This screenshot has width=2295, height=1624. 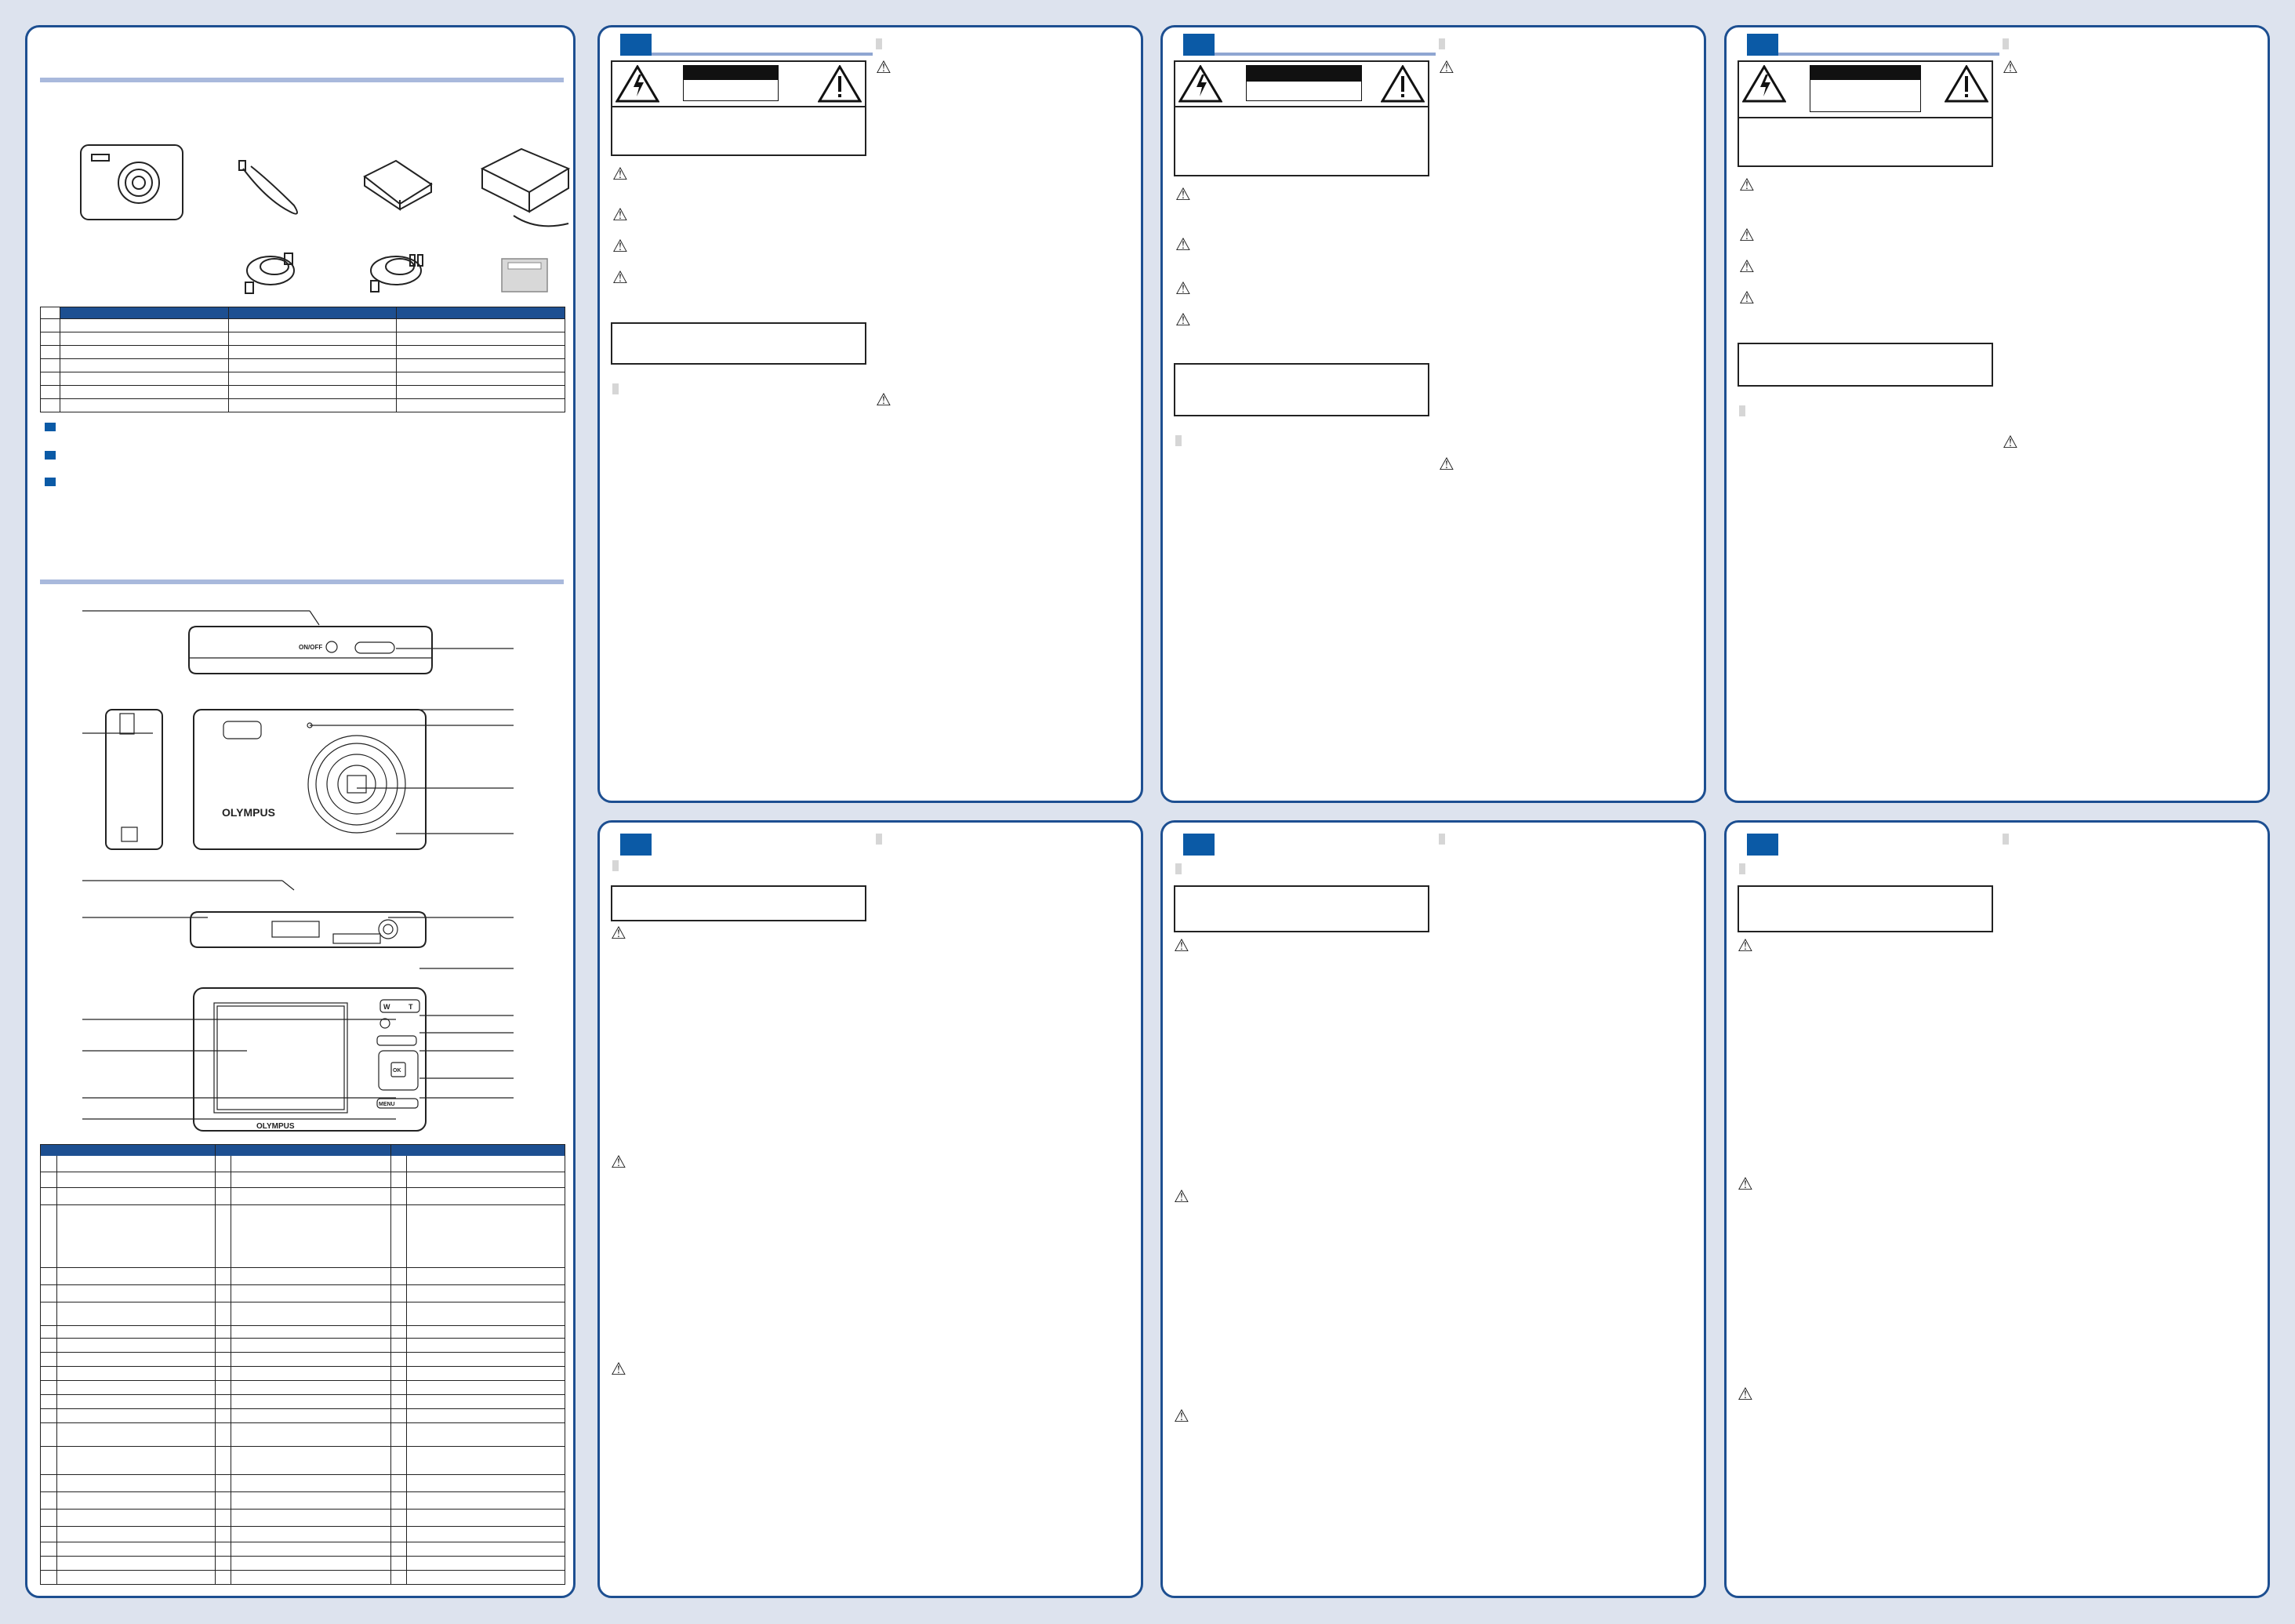 I want to click on charger-image, so click(x=525, y=187).